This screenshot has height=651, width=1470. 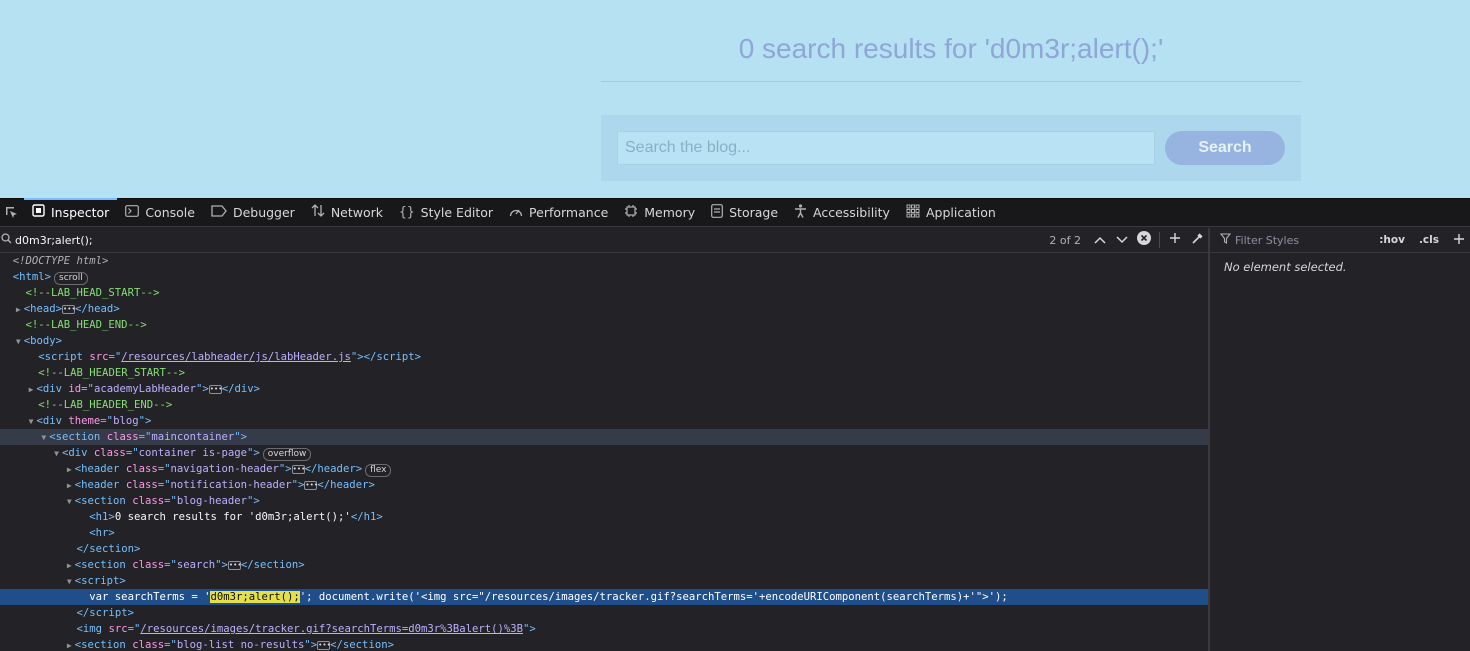 What do you see at coordinates (604, 549) in the screenshot?
I see `tree-line-section-close: </section>` at bounding box center [604, 549].